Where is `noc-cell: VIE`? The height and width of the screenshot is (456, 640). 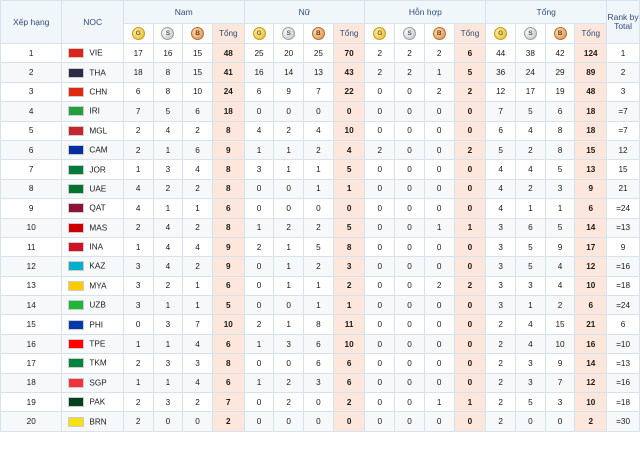
noc-cell: VIE is located at coordinates (92, 53).